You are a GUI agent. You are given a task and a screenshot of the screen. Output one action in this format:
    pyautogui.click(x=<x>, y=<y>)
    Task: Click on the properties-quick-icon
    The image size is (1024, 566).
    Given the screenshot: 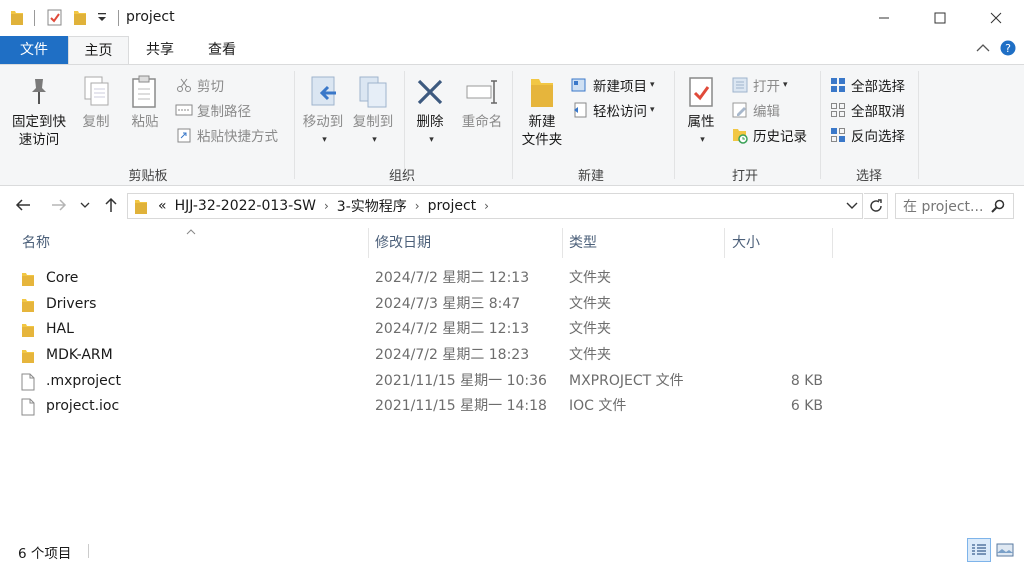 What is the action you would take?
    pyautogui.click(x=55, y=19)
    